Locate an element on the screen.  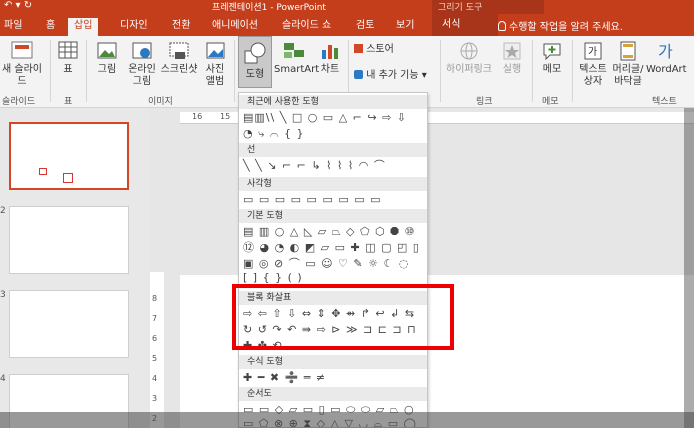
header-footer-button: 머리글/ 바닥글 is located at coordinates (628, 64).